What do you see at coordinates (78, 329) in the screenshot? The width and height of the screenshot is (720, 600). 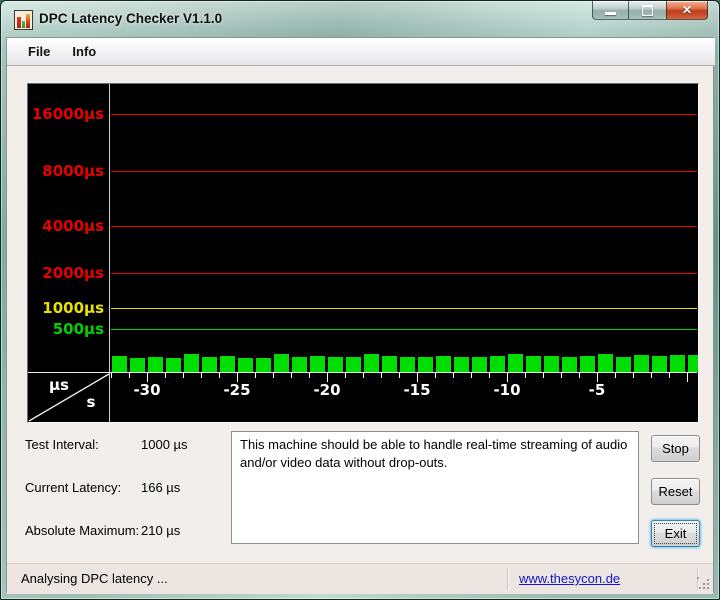 I see `y-axis-label: 500µs` at bounding box center [78, 329].